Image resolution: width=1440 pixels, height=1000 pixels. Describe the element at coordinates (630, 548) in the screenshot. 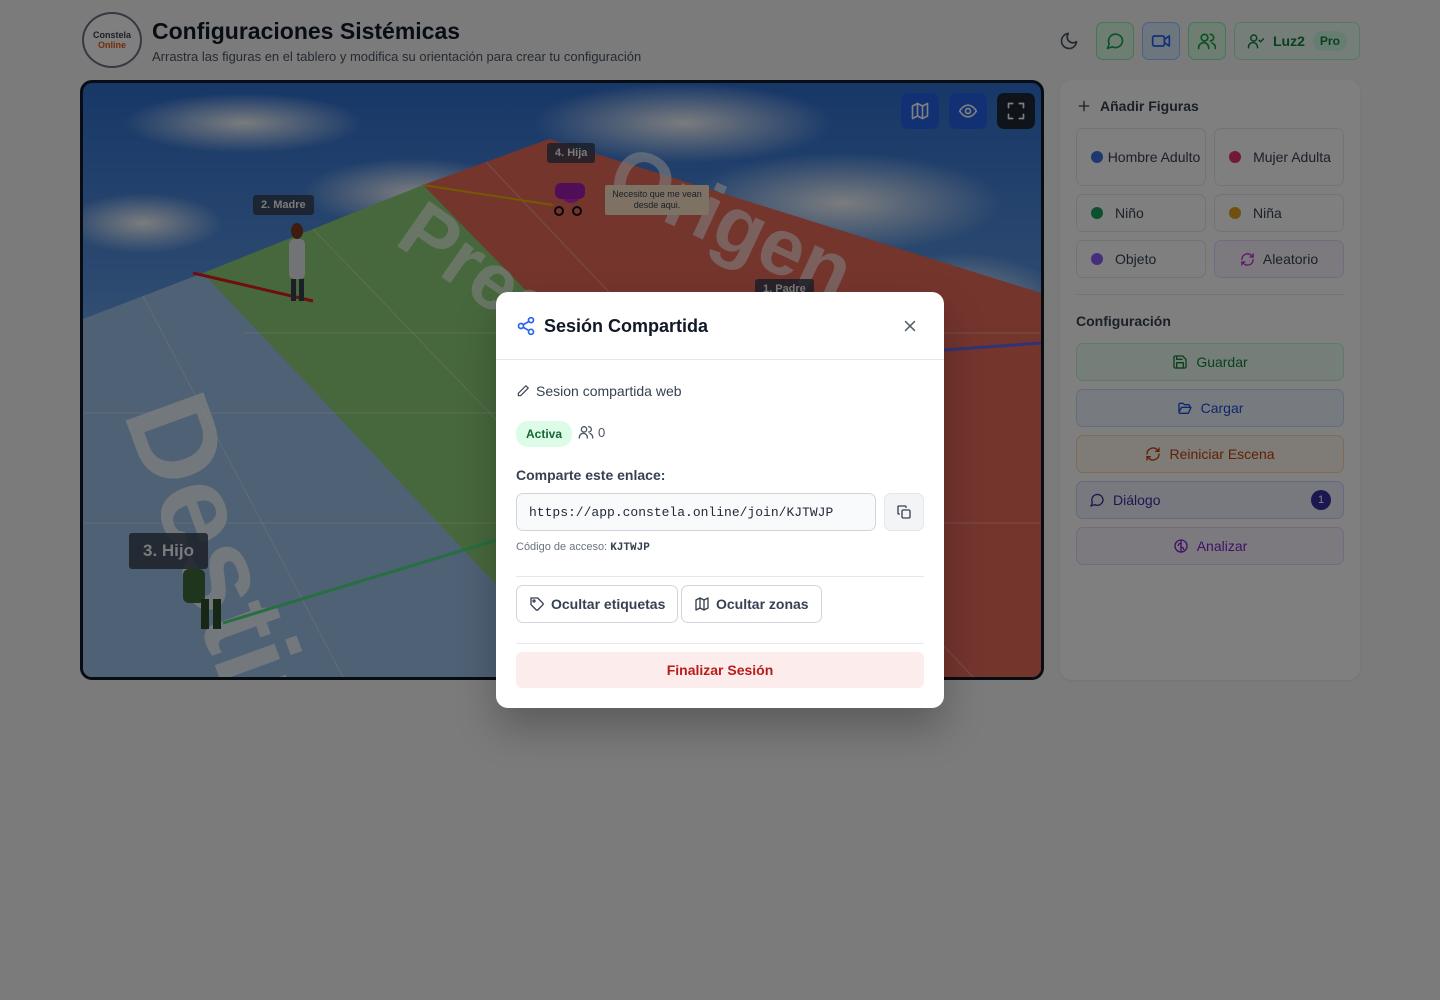

I see `access-code: KJTWJP` at that location.